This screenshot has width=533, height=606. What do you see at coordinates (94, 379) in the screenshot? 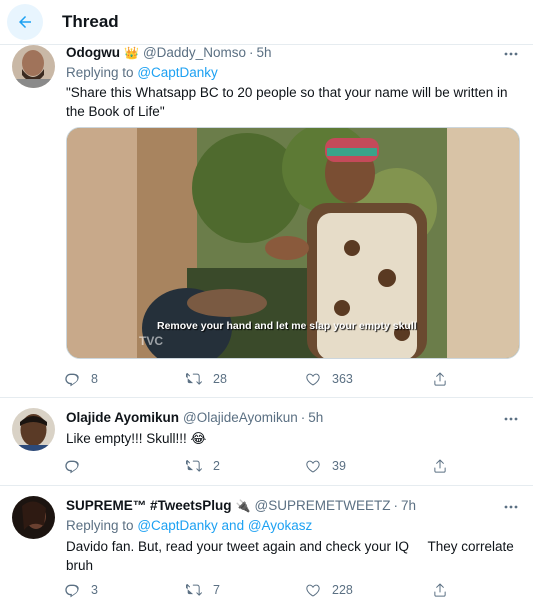
I see `reply-count: 8` at bounding box center [94, 379].